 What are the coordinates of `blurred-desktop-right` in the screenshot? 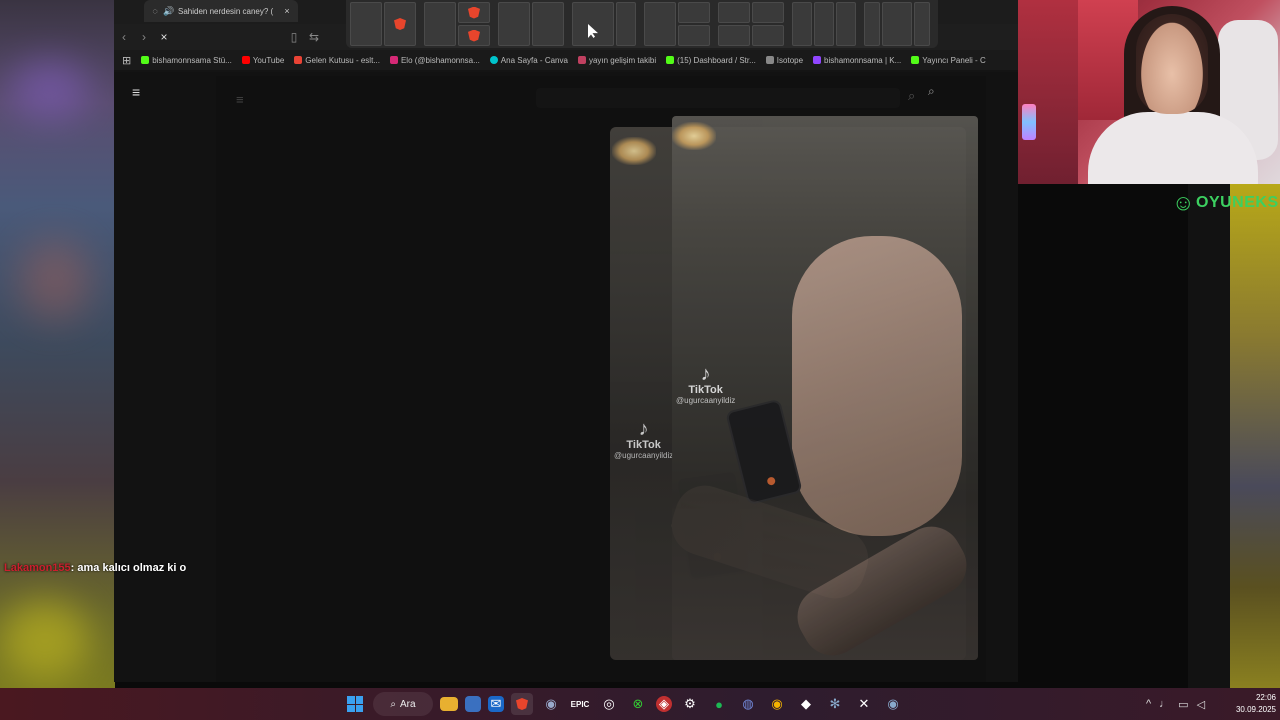 It's located at (1255, 436).